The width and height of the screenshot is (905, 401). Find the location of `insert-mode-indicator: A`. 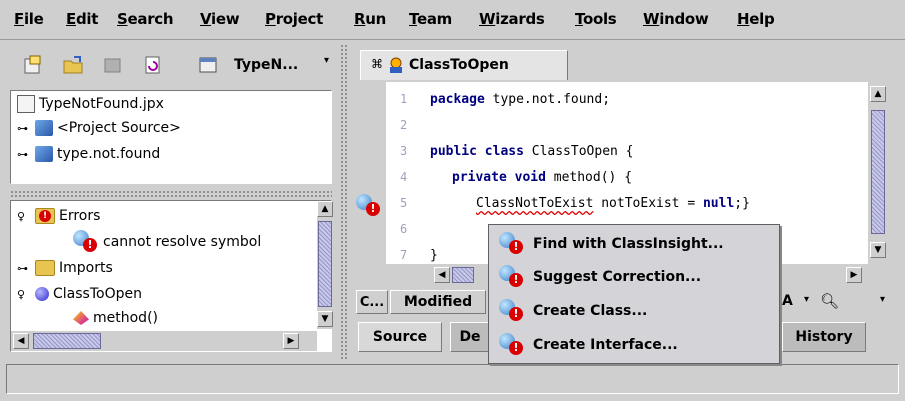

insert-mode-indicator: A is located at coordinates (787, 301).